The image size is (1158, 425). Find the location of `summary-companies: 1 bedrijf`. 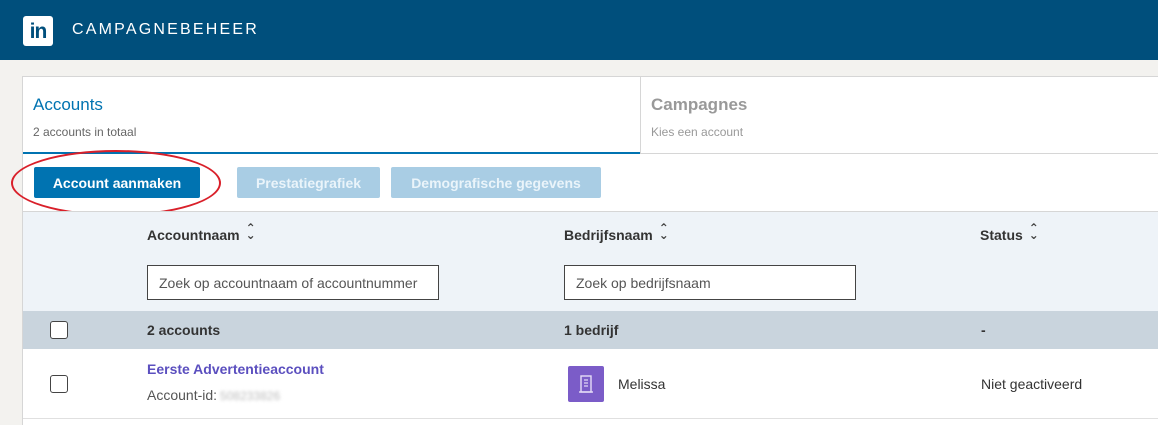

summary-companies: 1 bedrijf is located at coordinates (591, 330).